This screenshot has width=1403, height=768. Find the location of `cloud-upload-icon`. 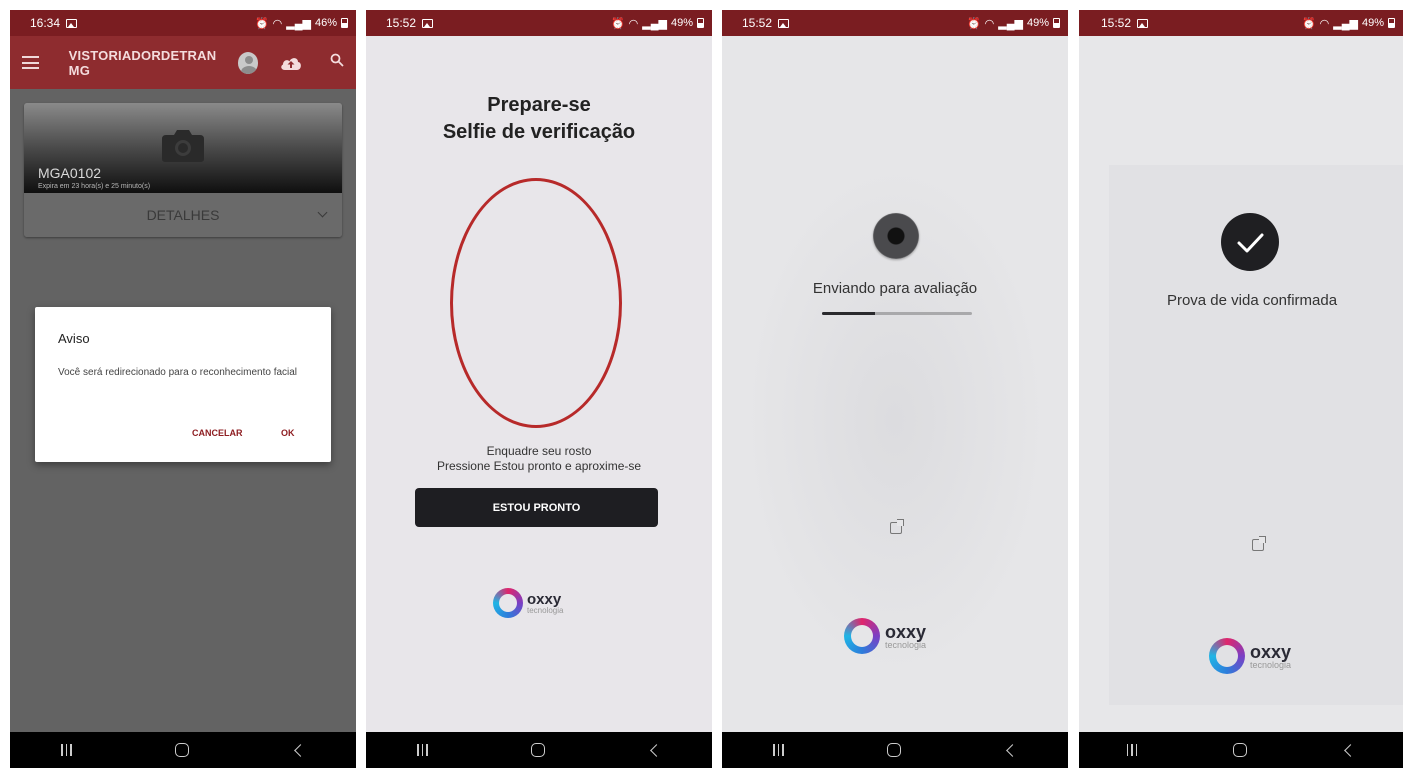

cloud-upload-icon is located at coordinates (291, 63).